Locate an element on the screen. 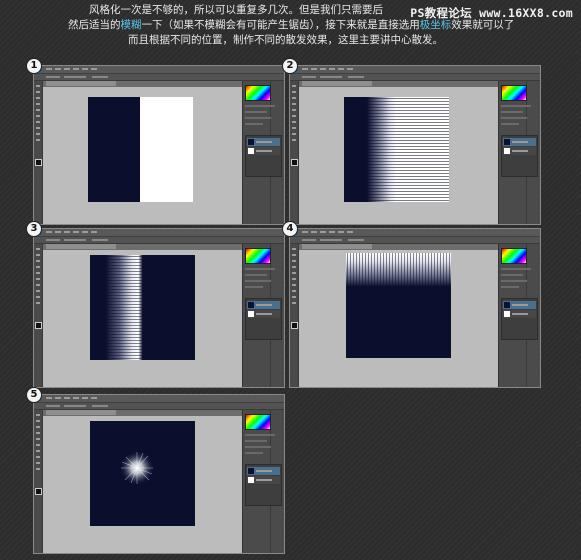 Image resolution: width=581 pixels, height=560 pixels. intro-line-3: 而且根据不同的位置，制作不同的散发效果，这里主要讲中心散发。 is located at coordinates (285, 40).